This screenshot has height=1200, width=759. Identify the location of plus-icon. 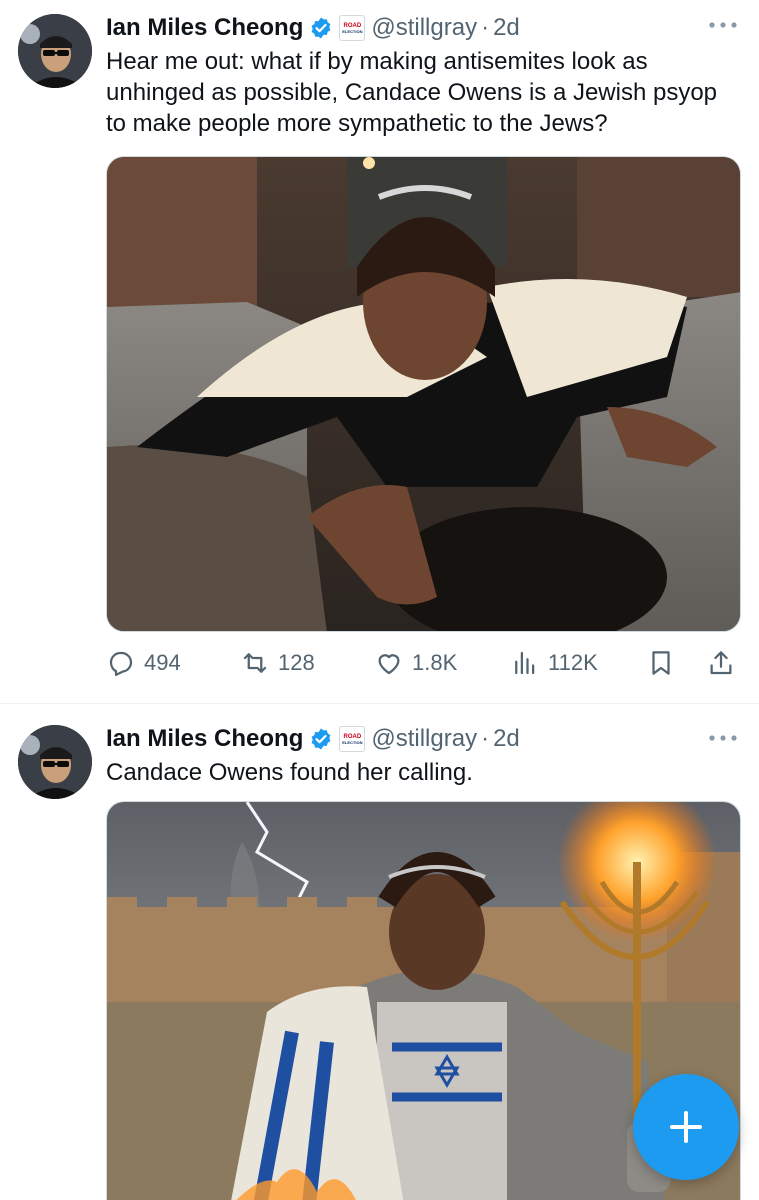
(686, 1127).